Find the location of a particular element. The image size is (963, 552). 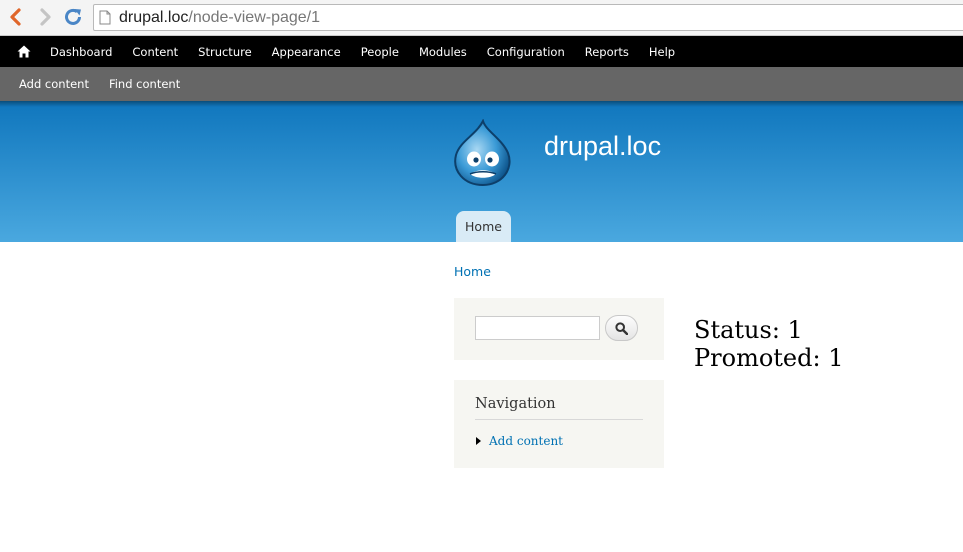

search-input is located at coordinates (537, 328).